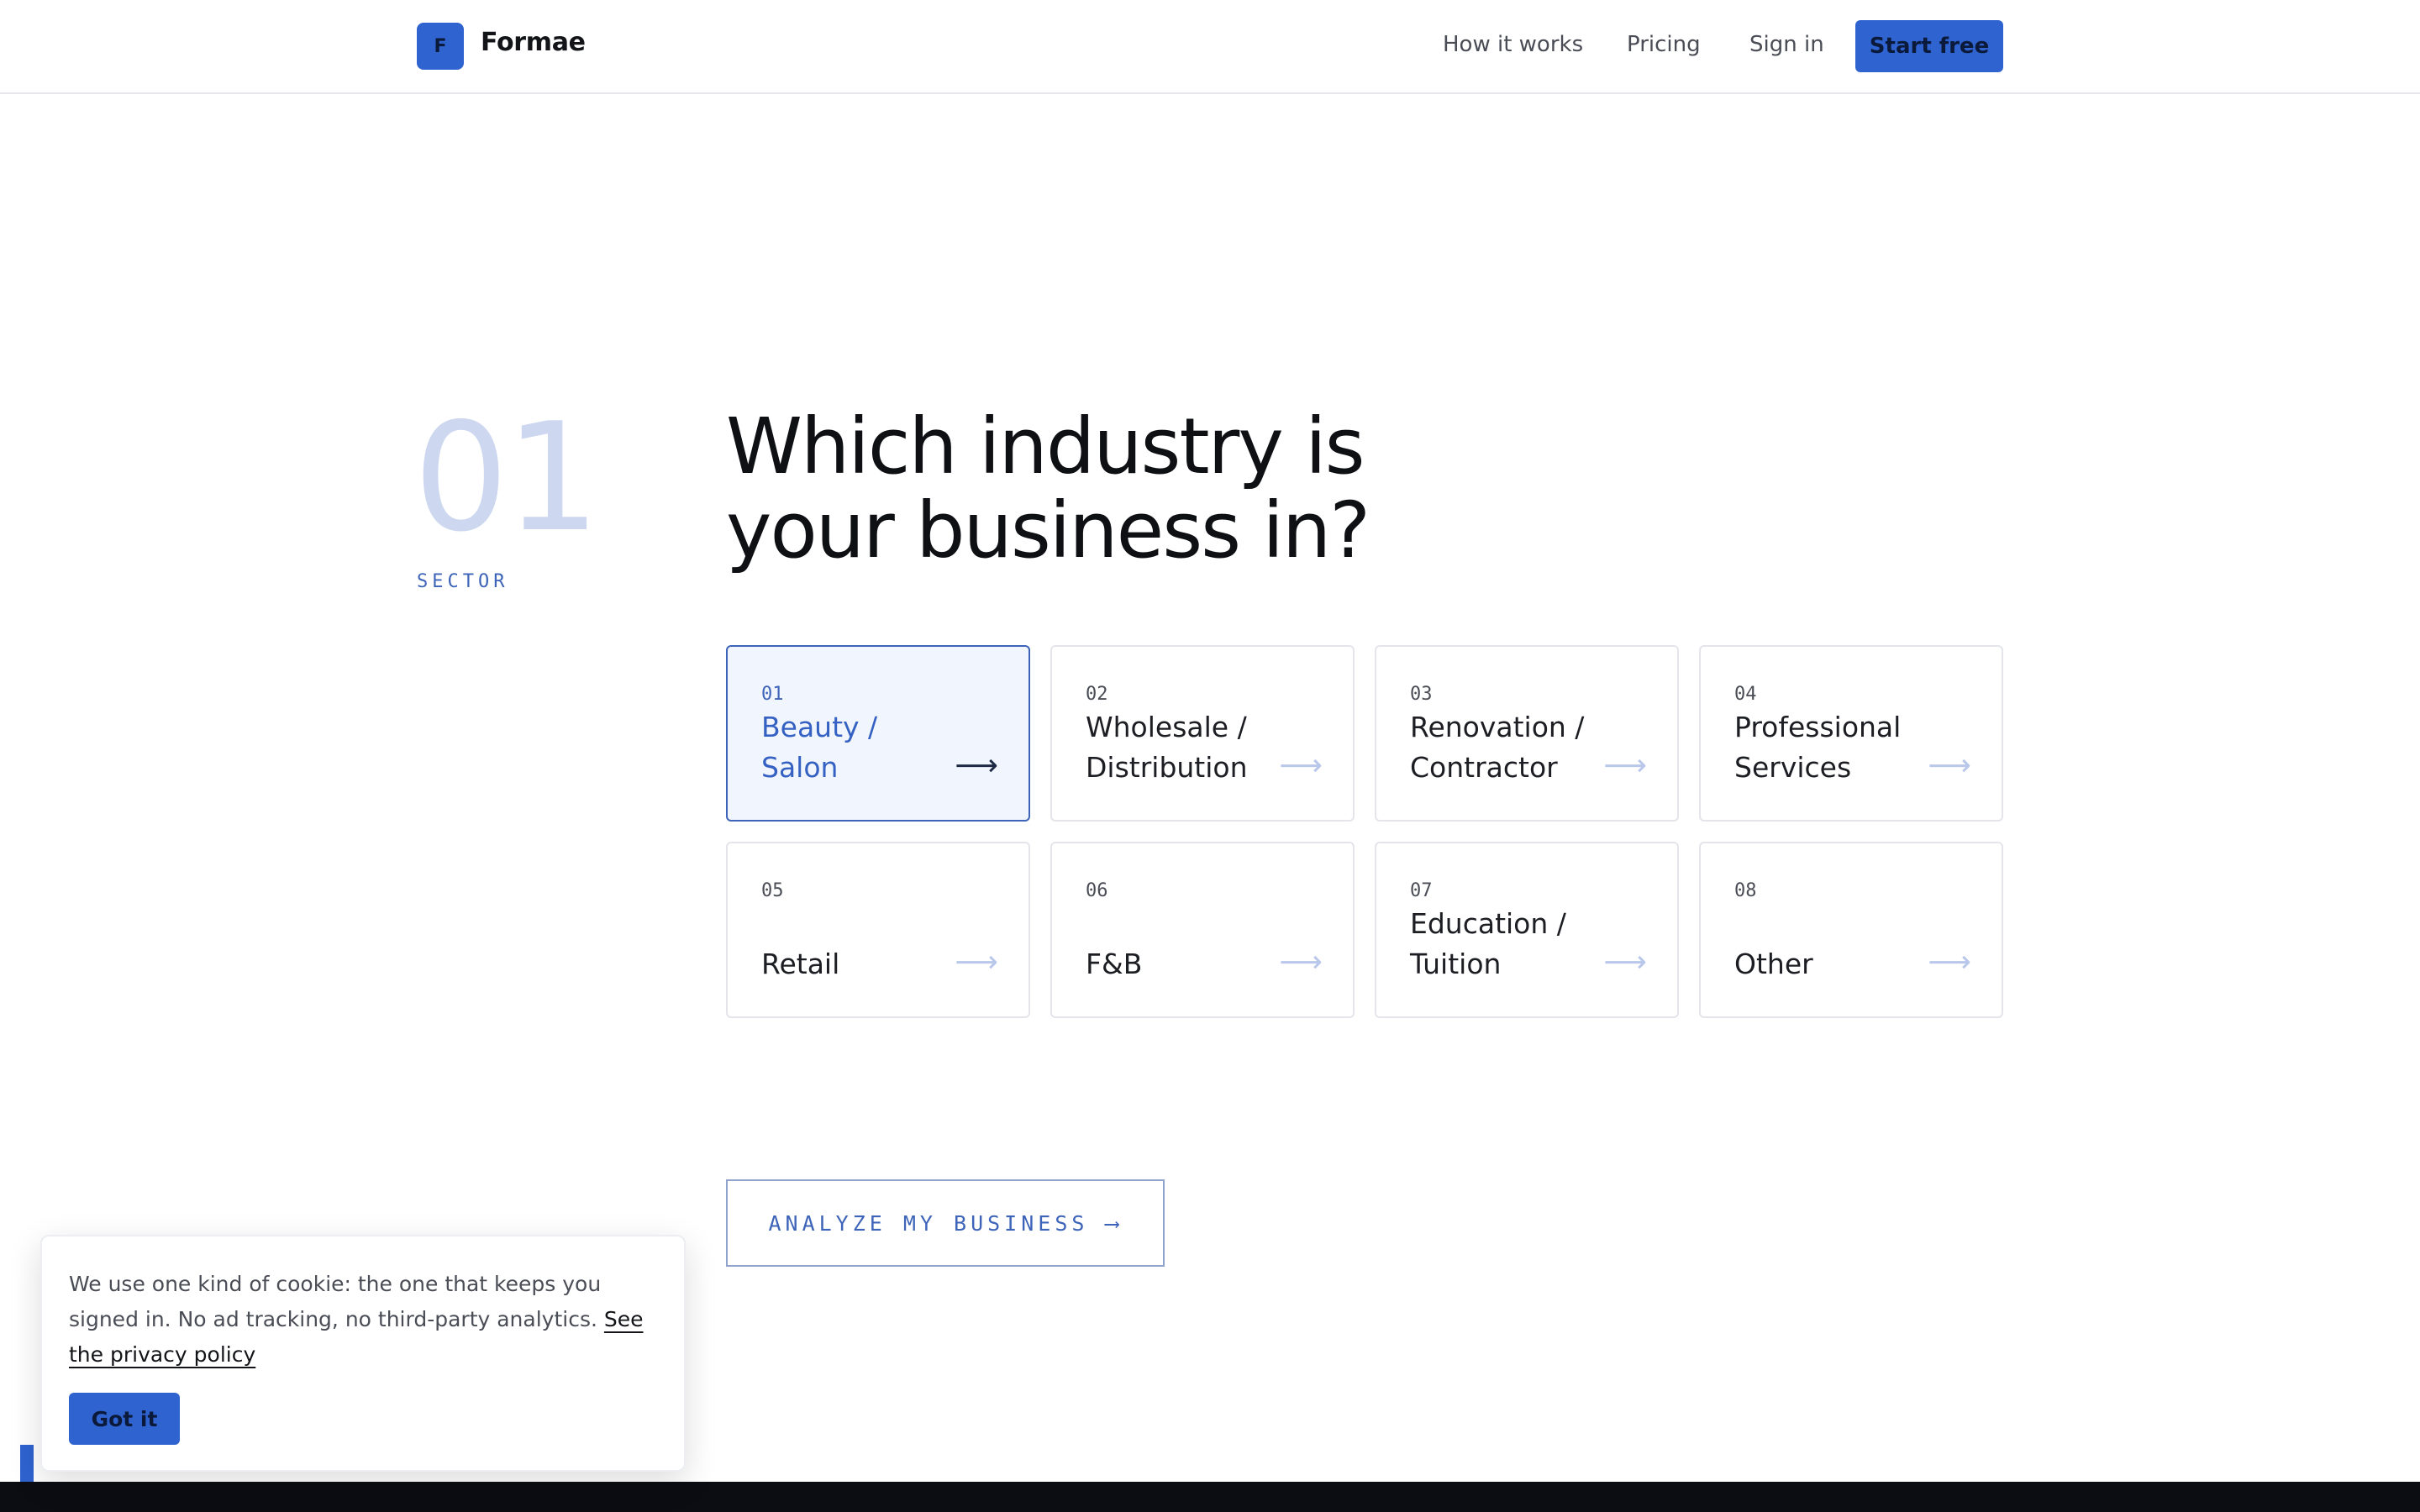 Image resolution: width=2420 pixels, height=1512 pixels. What do you see at coordinates (507, 477) in the screenshot?
I see `step-number: 01` at bounding box center [507, 477].